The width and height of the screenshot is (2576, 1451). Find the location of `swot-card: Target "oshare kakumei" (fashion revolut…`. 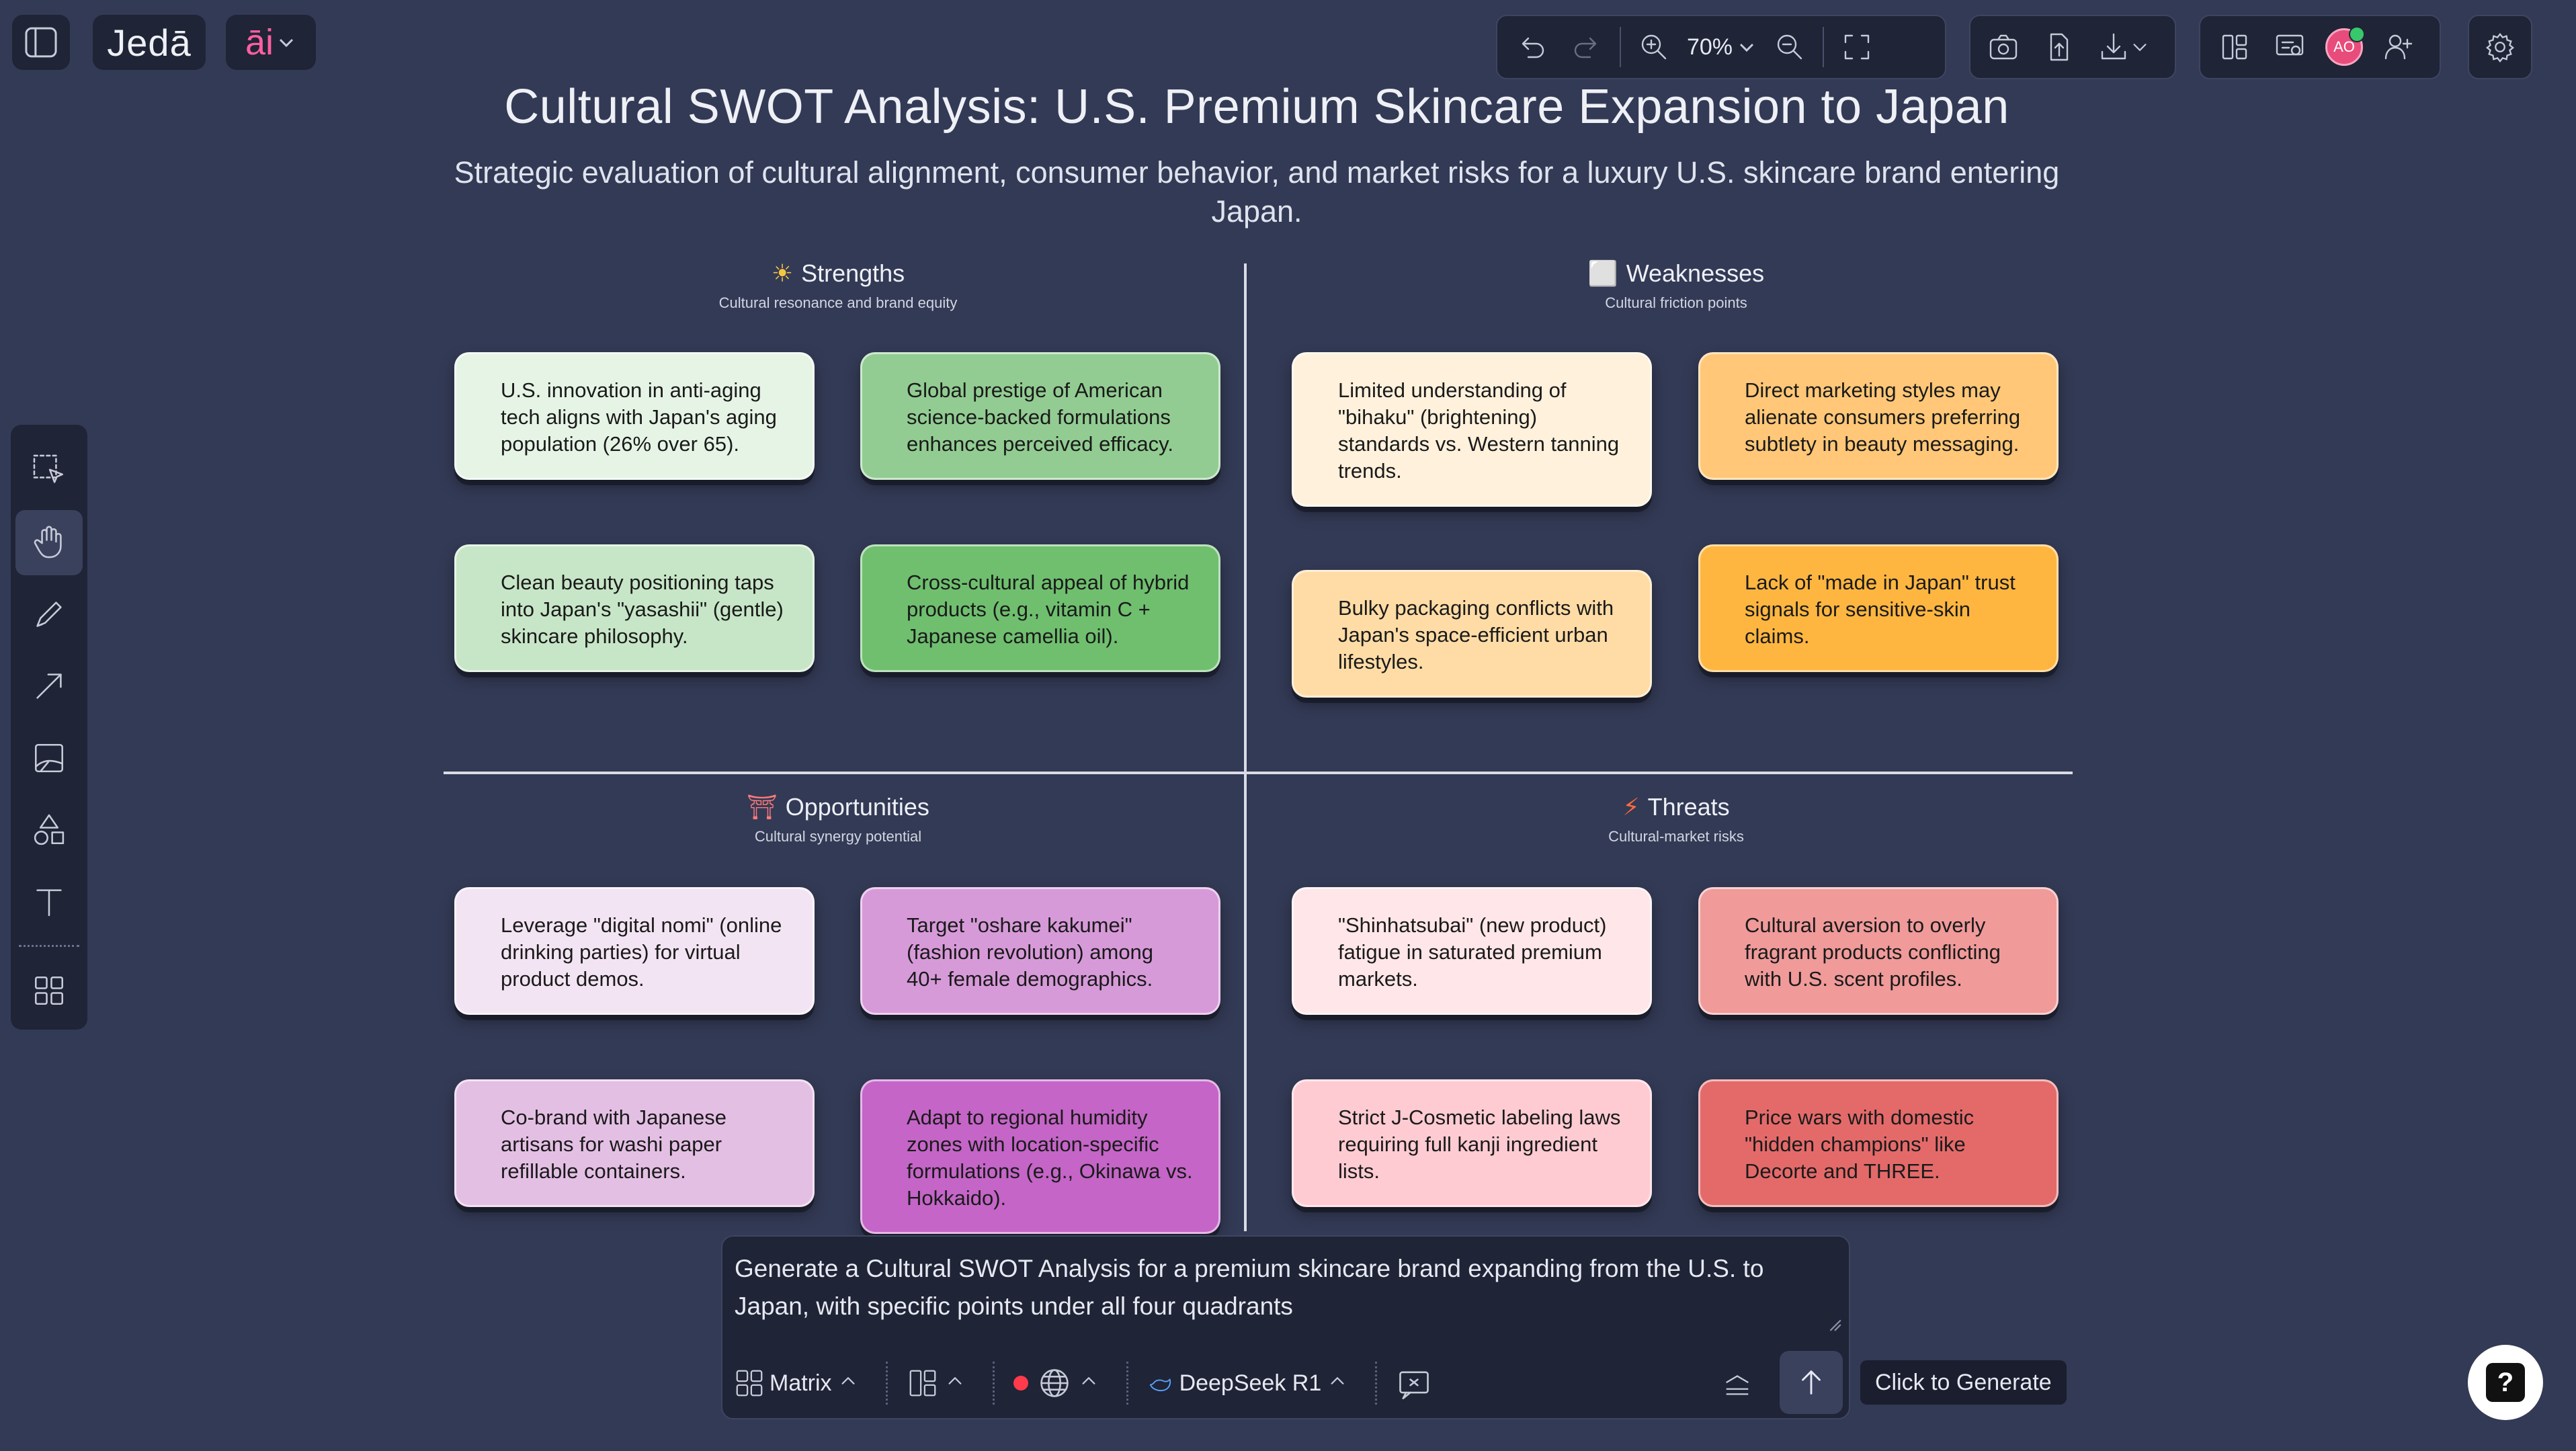

swot-card: Target "oshare kakumei" (fashion revolut… is located at coordinates (1040, 951).